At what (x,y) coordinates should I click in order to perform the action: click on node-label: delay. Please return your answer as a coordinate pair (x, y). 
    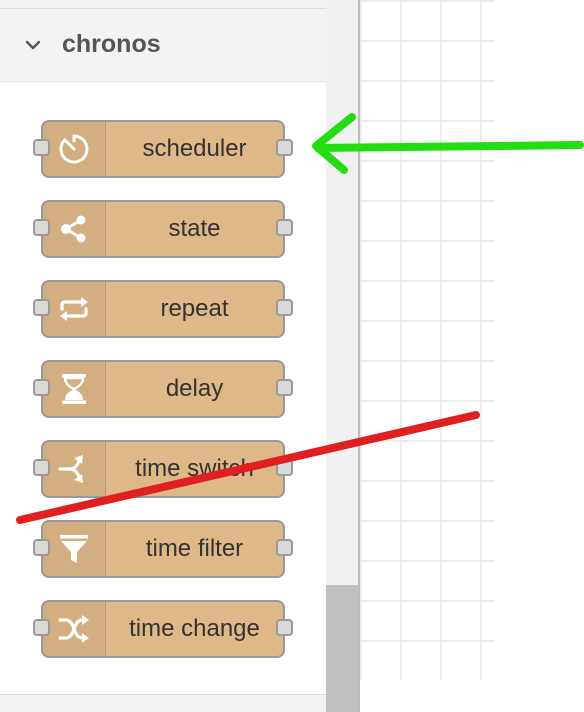
    Looking at the image, I should click on (194, 388).